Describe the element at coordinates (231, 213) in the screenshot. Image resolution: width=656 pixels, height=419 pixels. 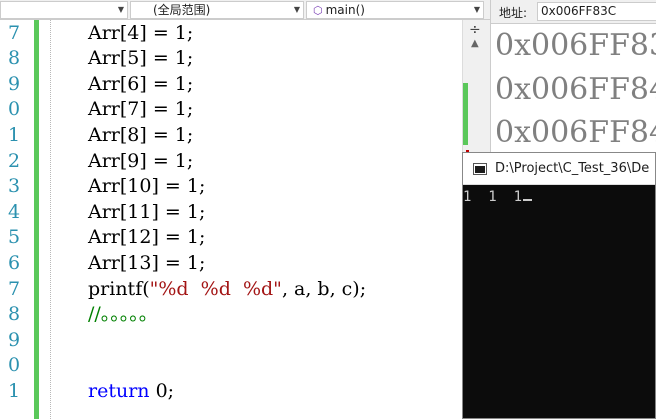
I see `code-line: 4 Arr[11] = 1;` at that location.